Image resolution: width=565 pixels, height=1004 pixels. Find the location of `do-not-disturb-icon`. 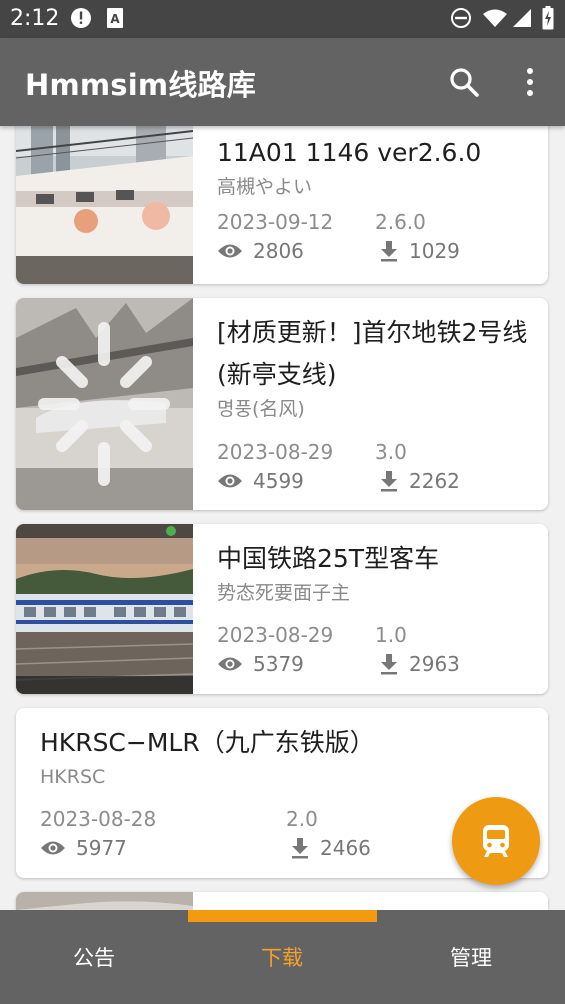

do-not-disturb-icon is located at coordinates (461, 20).